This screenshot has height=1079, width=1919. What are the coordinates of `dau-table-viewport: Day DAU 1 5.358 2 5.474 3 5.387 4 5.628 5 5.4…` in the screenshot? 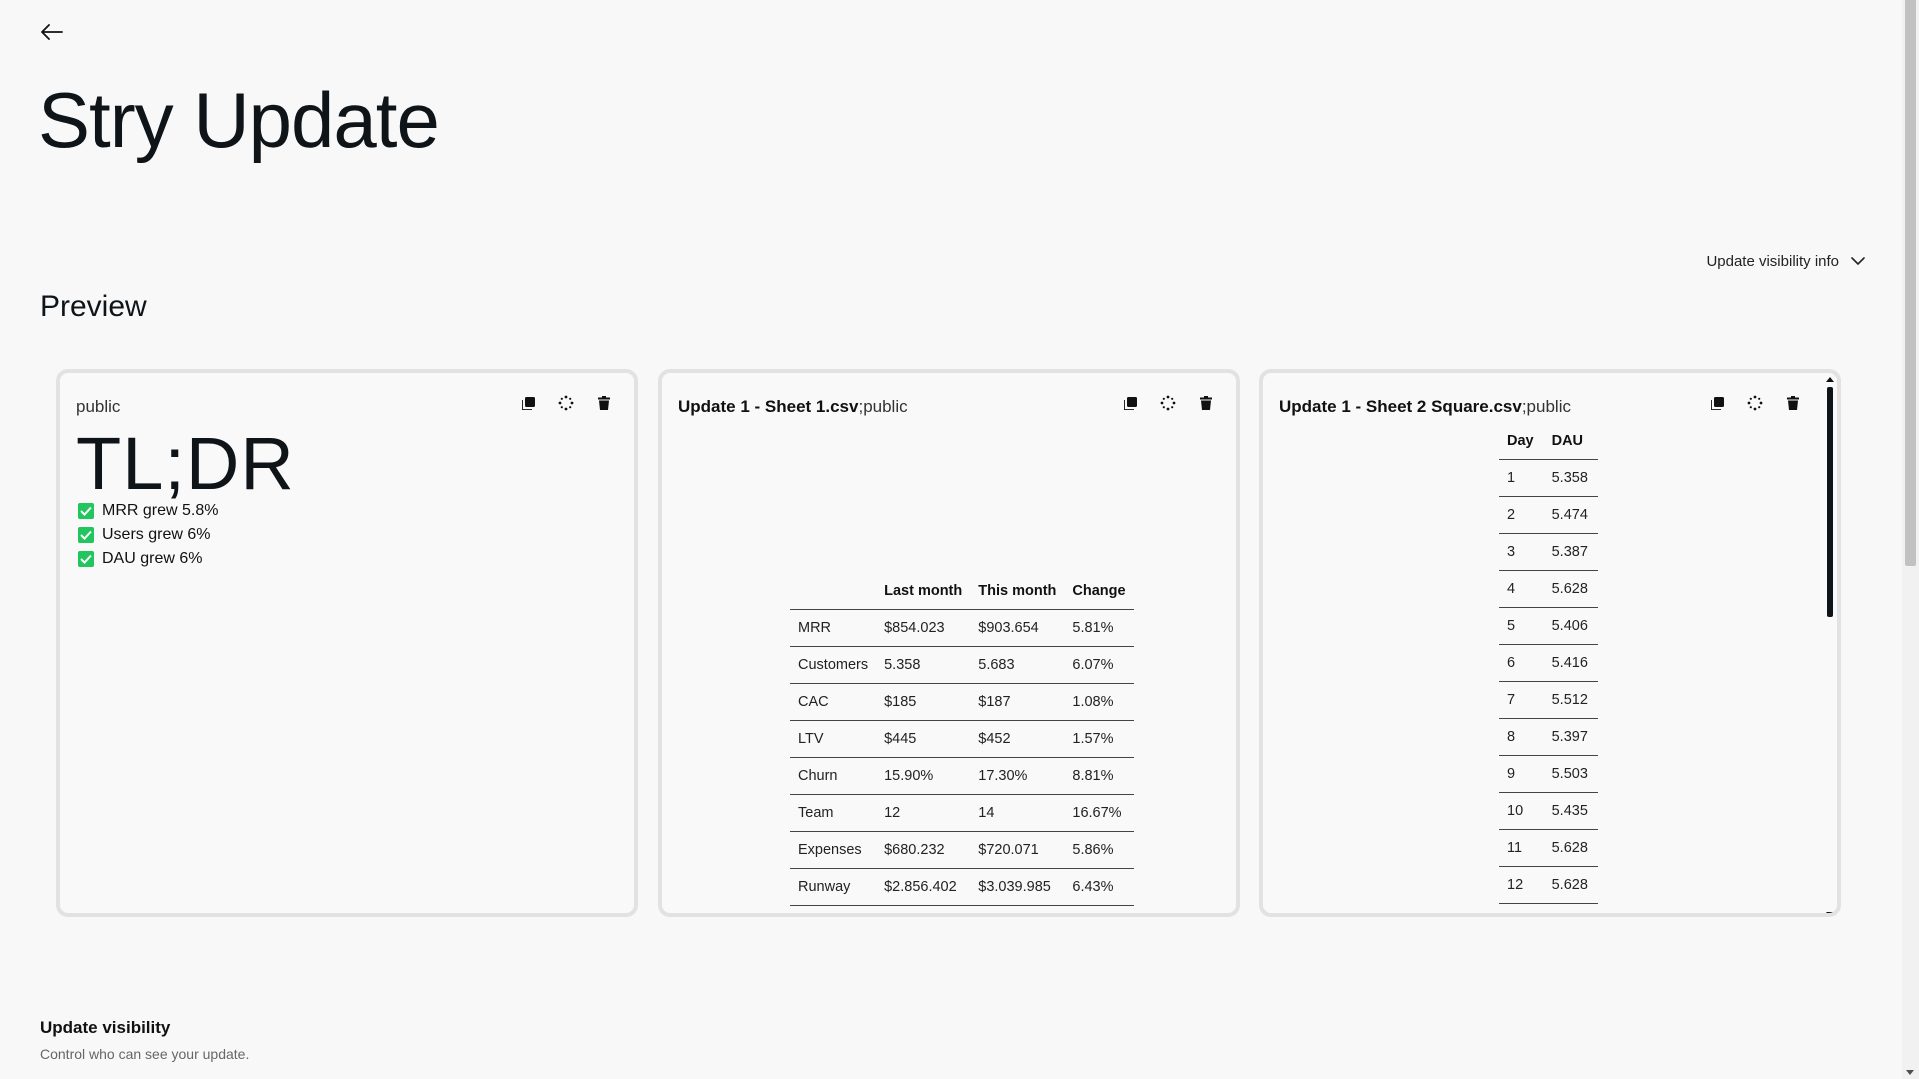 It's located at (1548, 668).